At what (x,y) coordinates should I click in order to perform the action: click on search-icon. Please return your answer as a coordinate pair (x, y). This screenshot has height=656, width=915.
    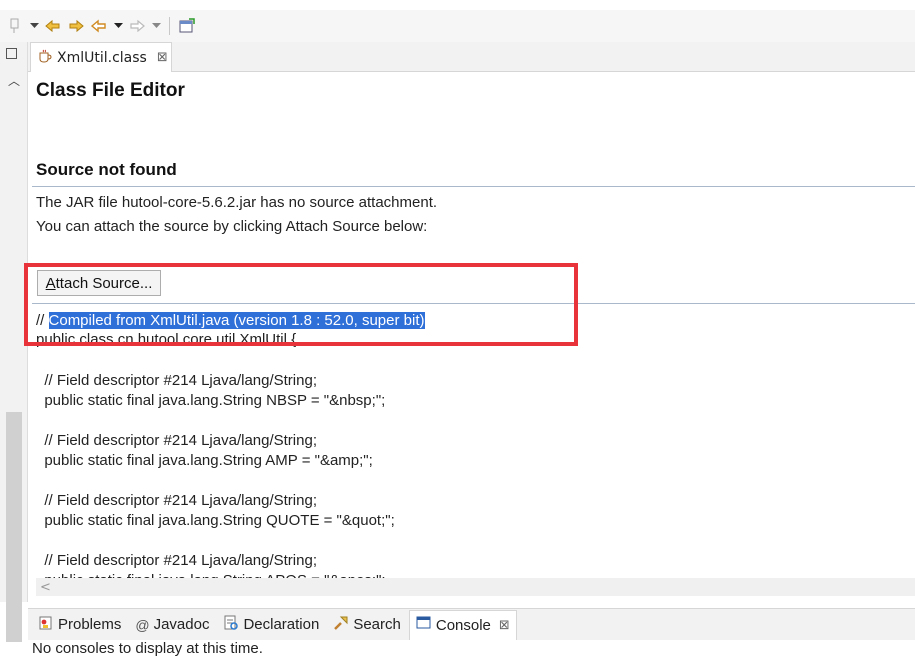
    Looking at the image, I should click on (341, 625).